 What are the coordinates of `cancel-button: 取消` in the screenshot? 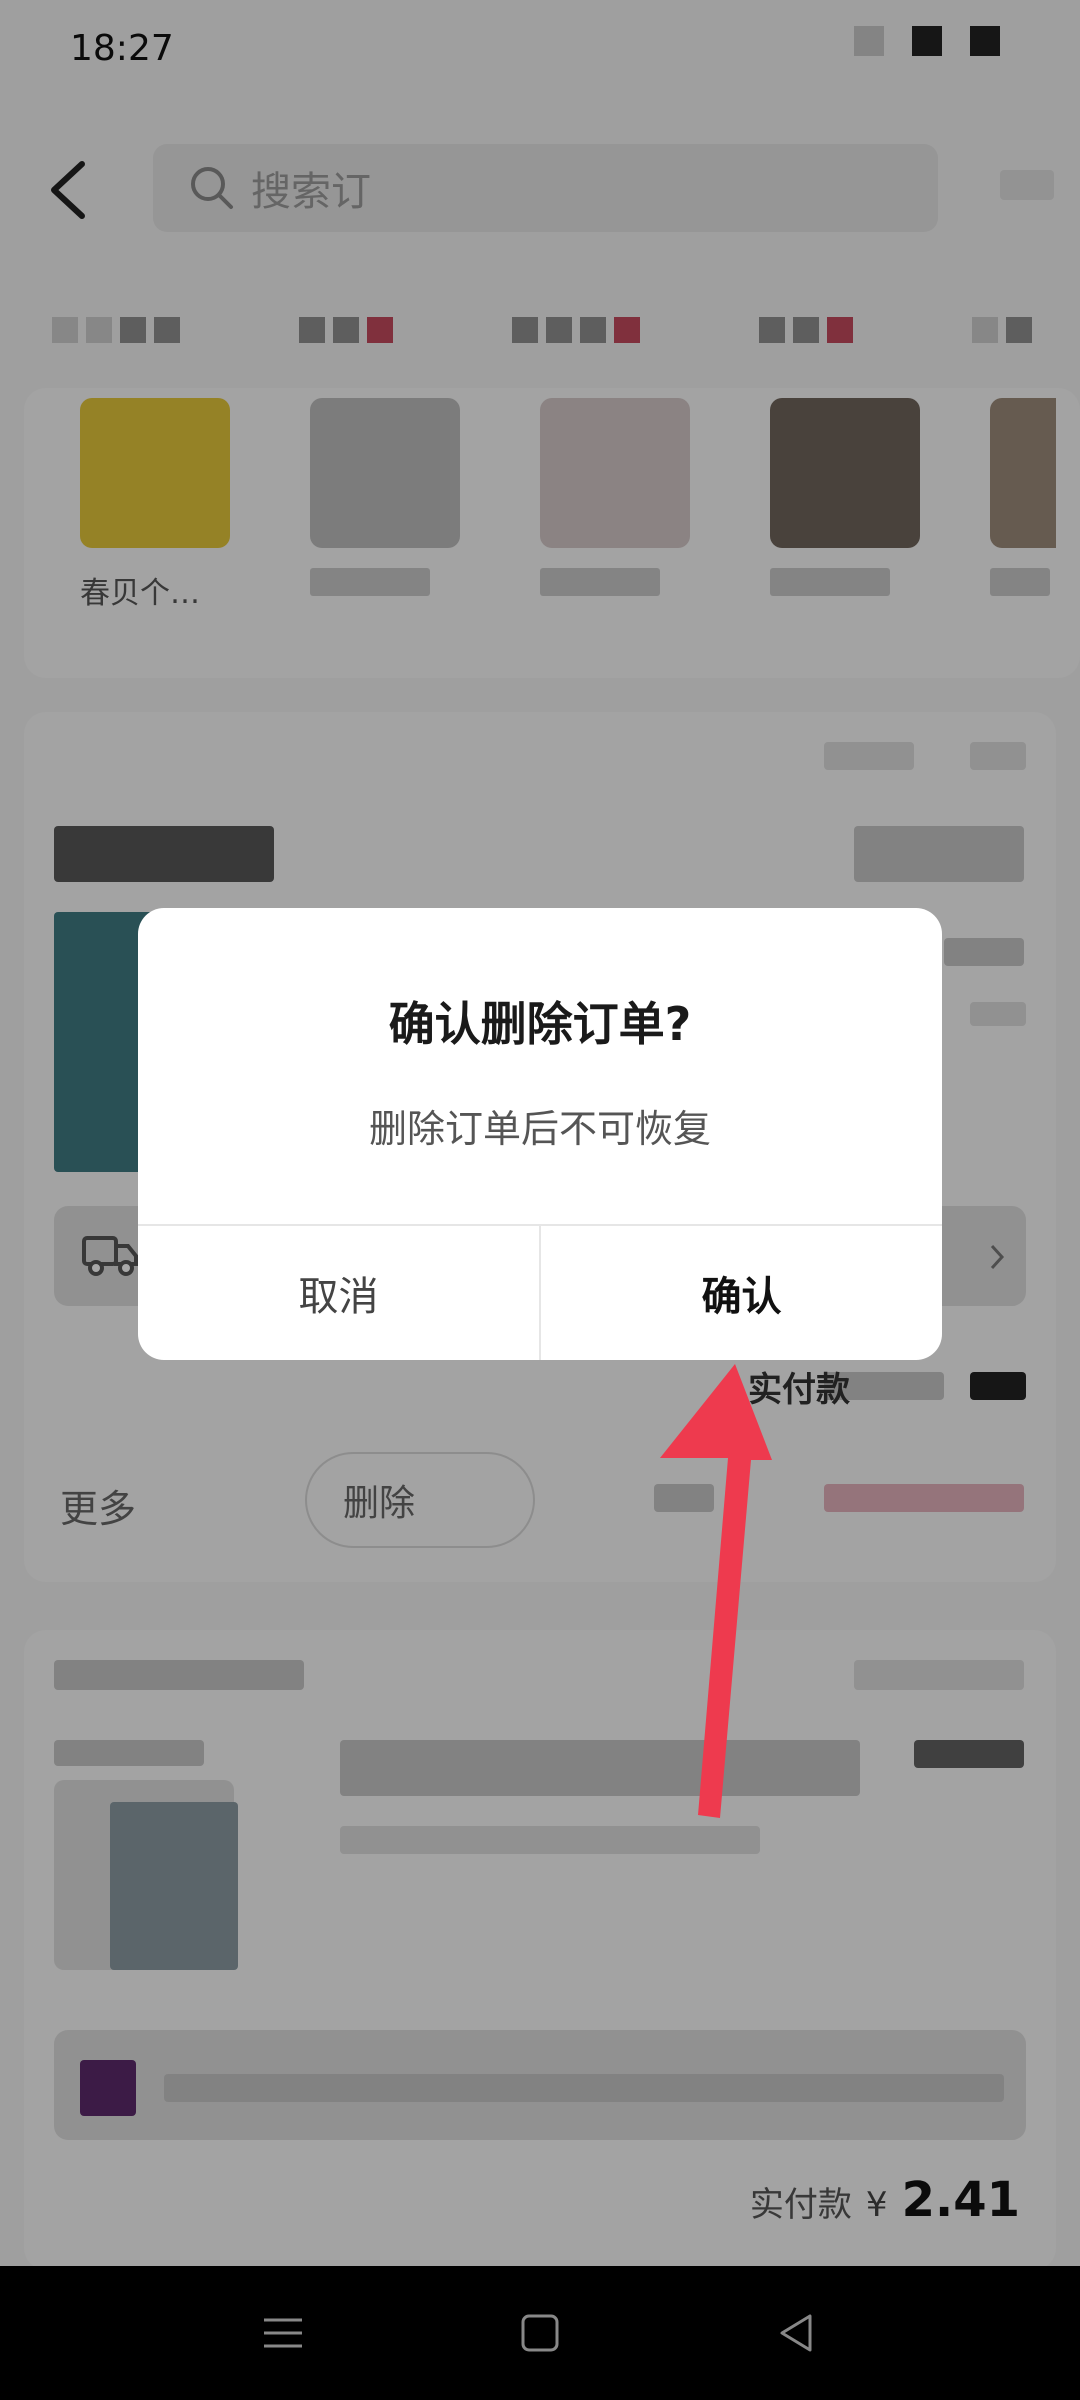 It's located at (338, 1293).